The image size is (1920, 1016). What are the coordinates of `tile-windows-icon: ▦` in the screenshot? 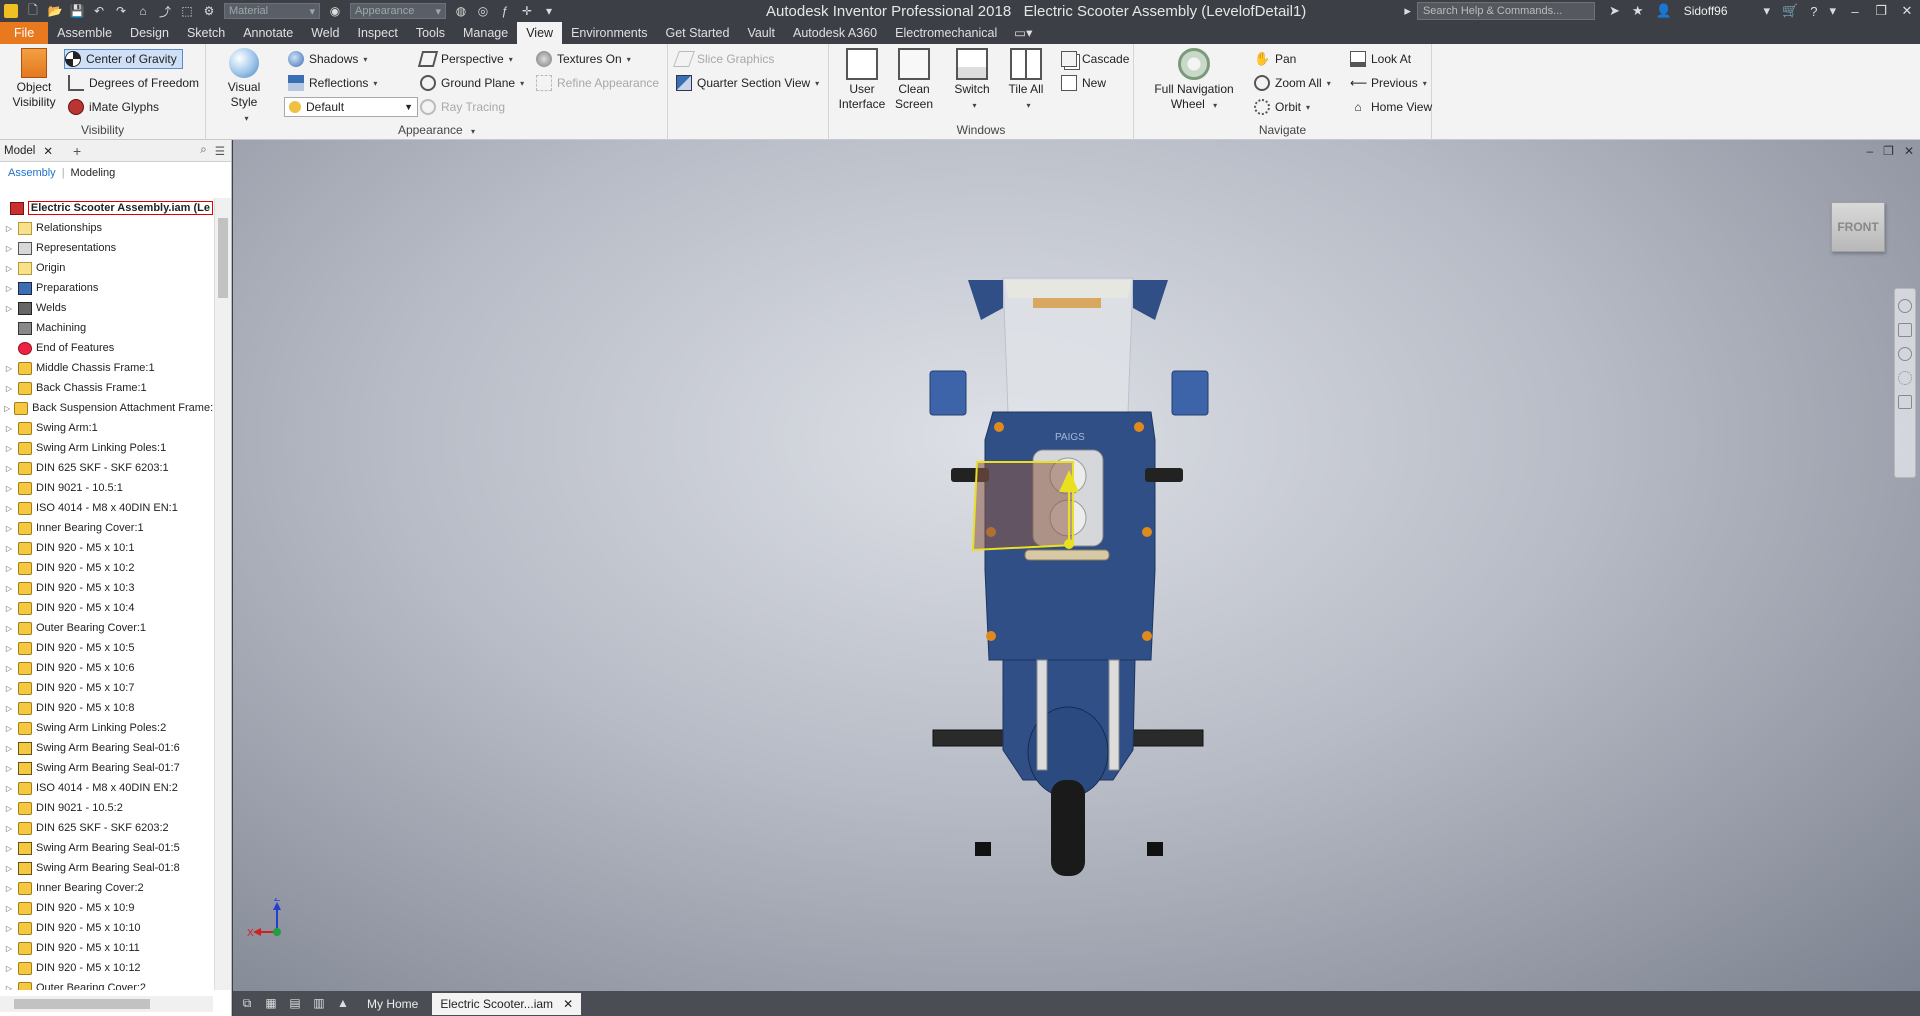 It's located at (271, 1004).